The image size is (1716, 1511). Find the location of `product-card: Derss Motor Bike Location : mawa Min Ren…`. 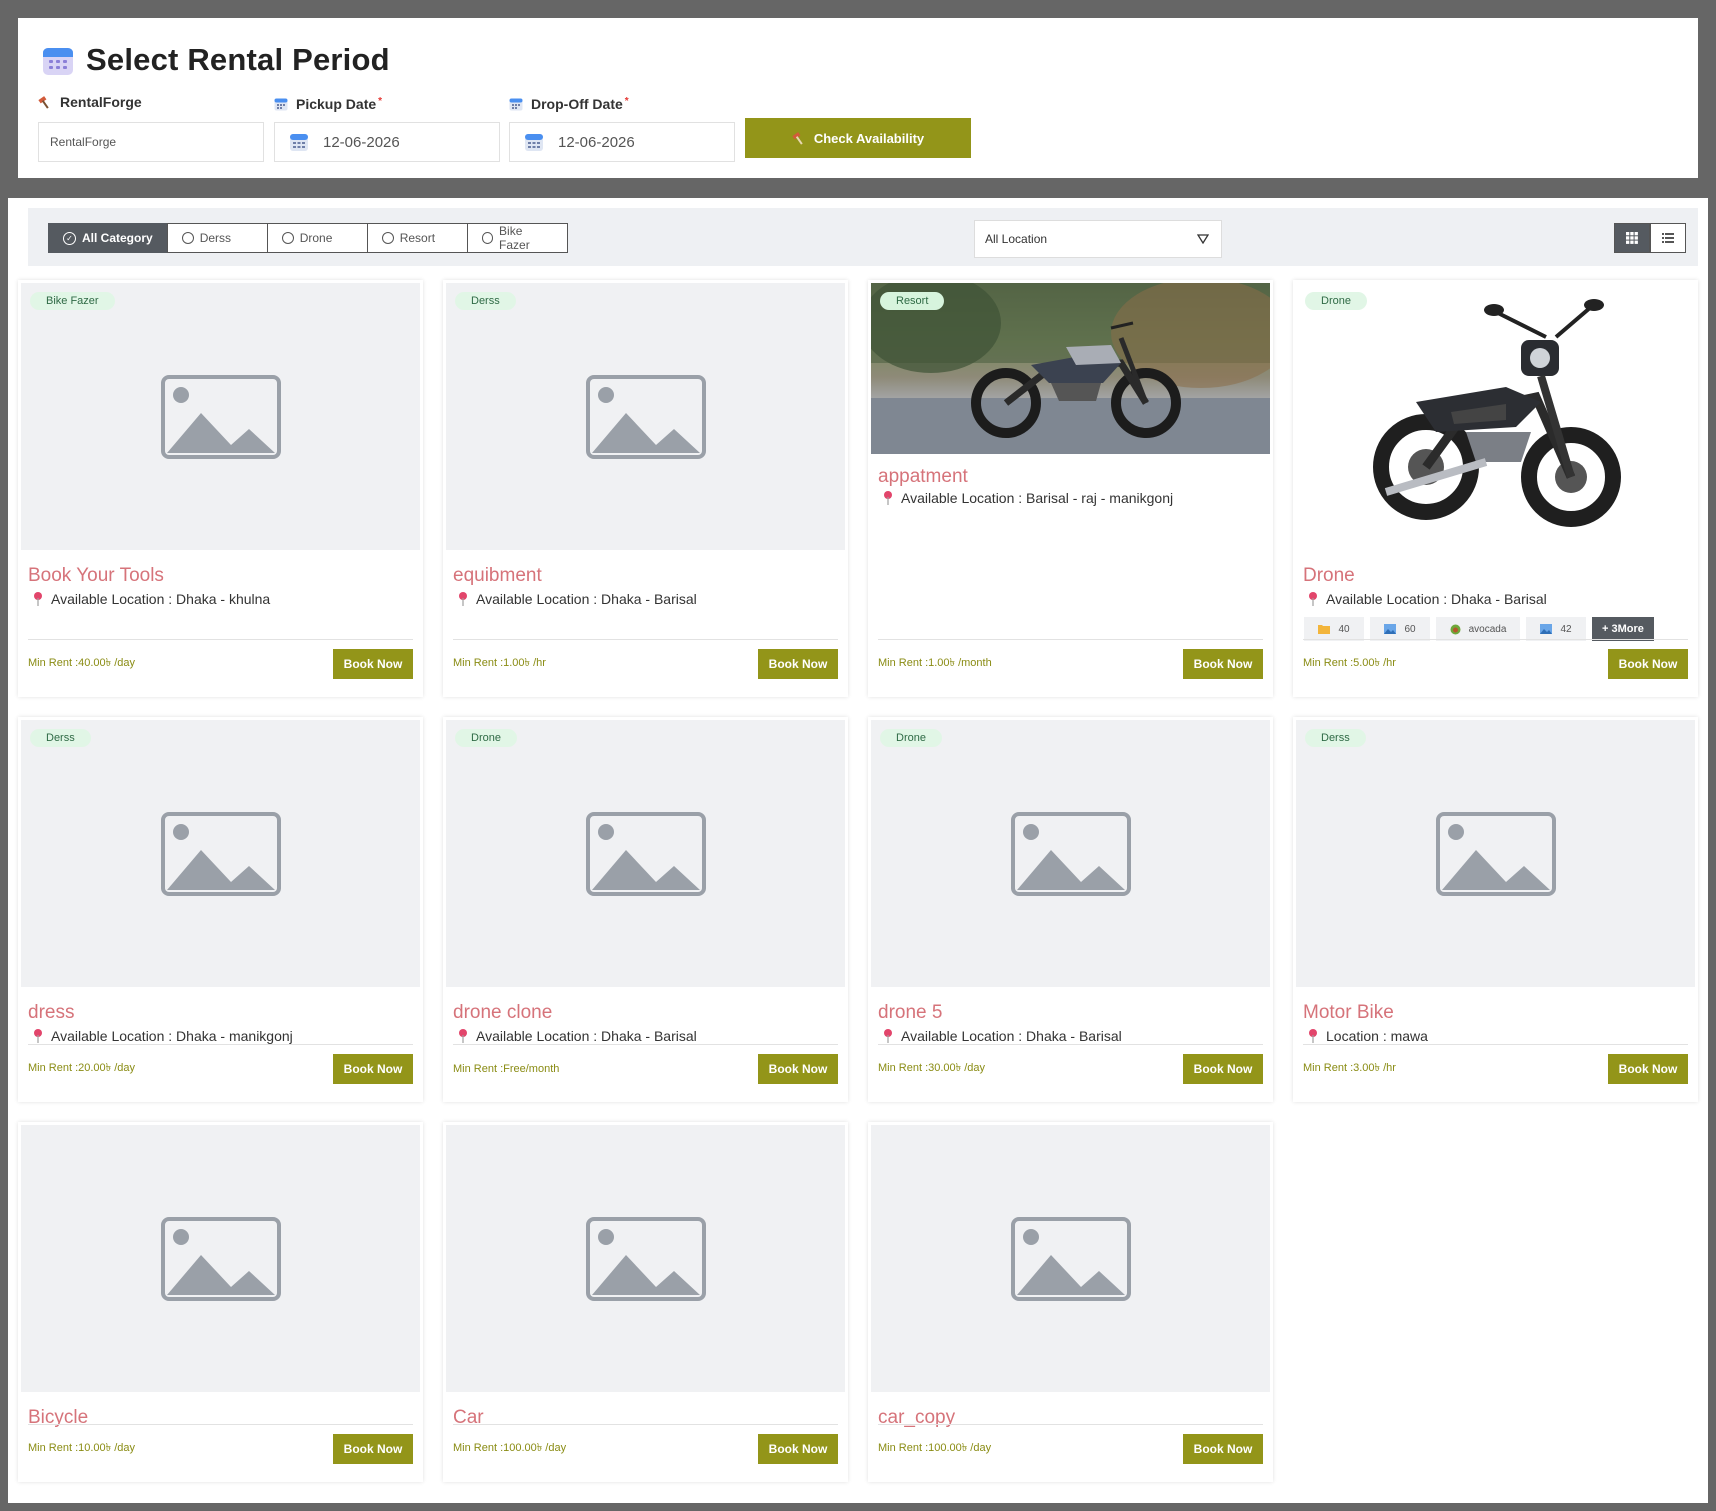

product-card: Derss Motor Bike Location : mawa Min Ren… is located at coordinates (1495, 909).